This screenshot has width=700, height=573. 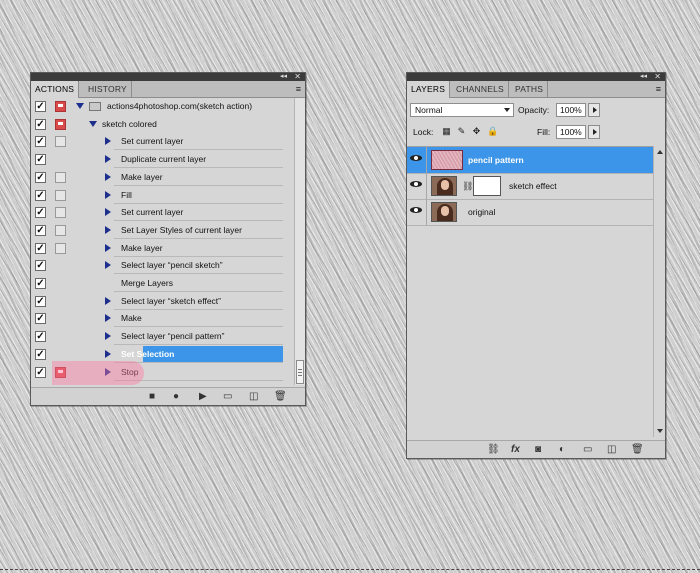 What do you see at coordinates (530, 160) in the screenshot?
I see `layer-row-pencil-pattern: pencil pattern` at bounding box center [530, 160].